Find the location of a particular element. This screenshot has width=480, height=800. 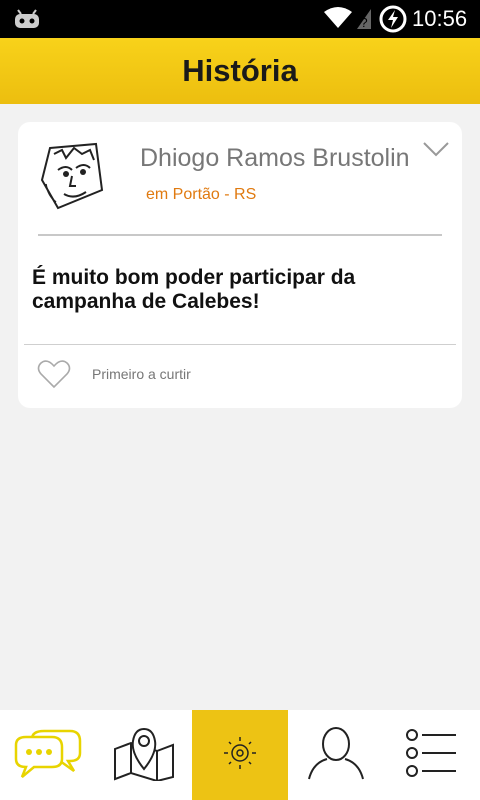

bottom-nav is located at coordinates (240, 755).